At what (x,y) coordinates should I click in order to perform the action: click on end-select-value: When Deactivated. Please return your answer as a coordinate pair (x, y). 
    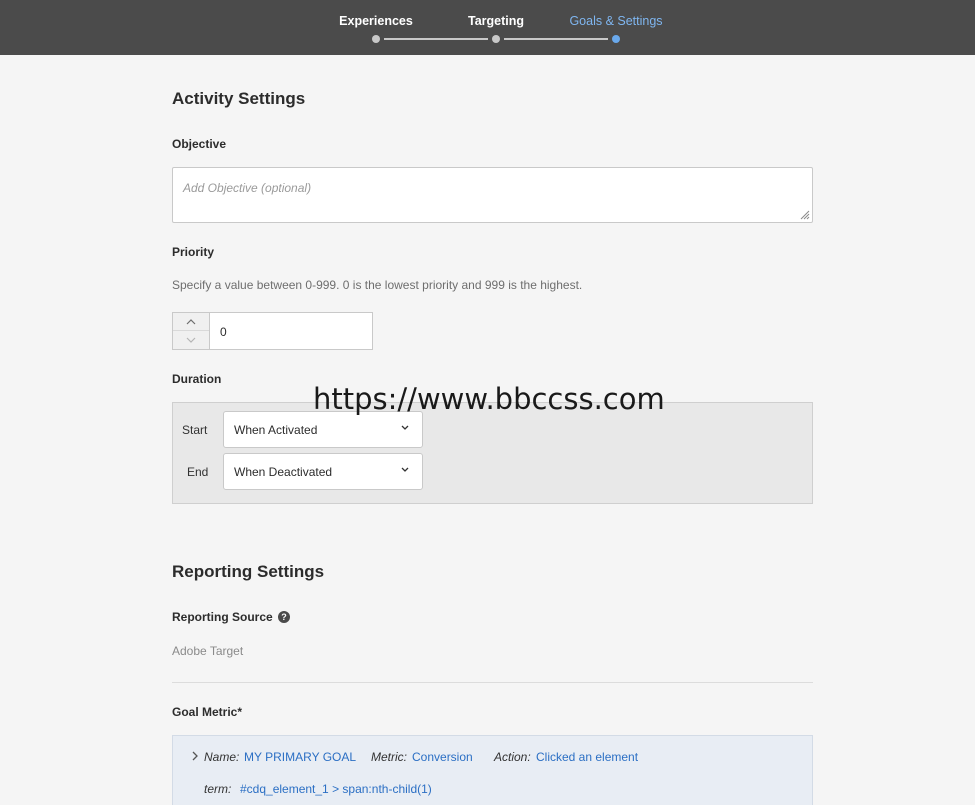
    Looking at the image, I should click on (283, 472).